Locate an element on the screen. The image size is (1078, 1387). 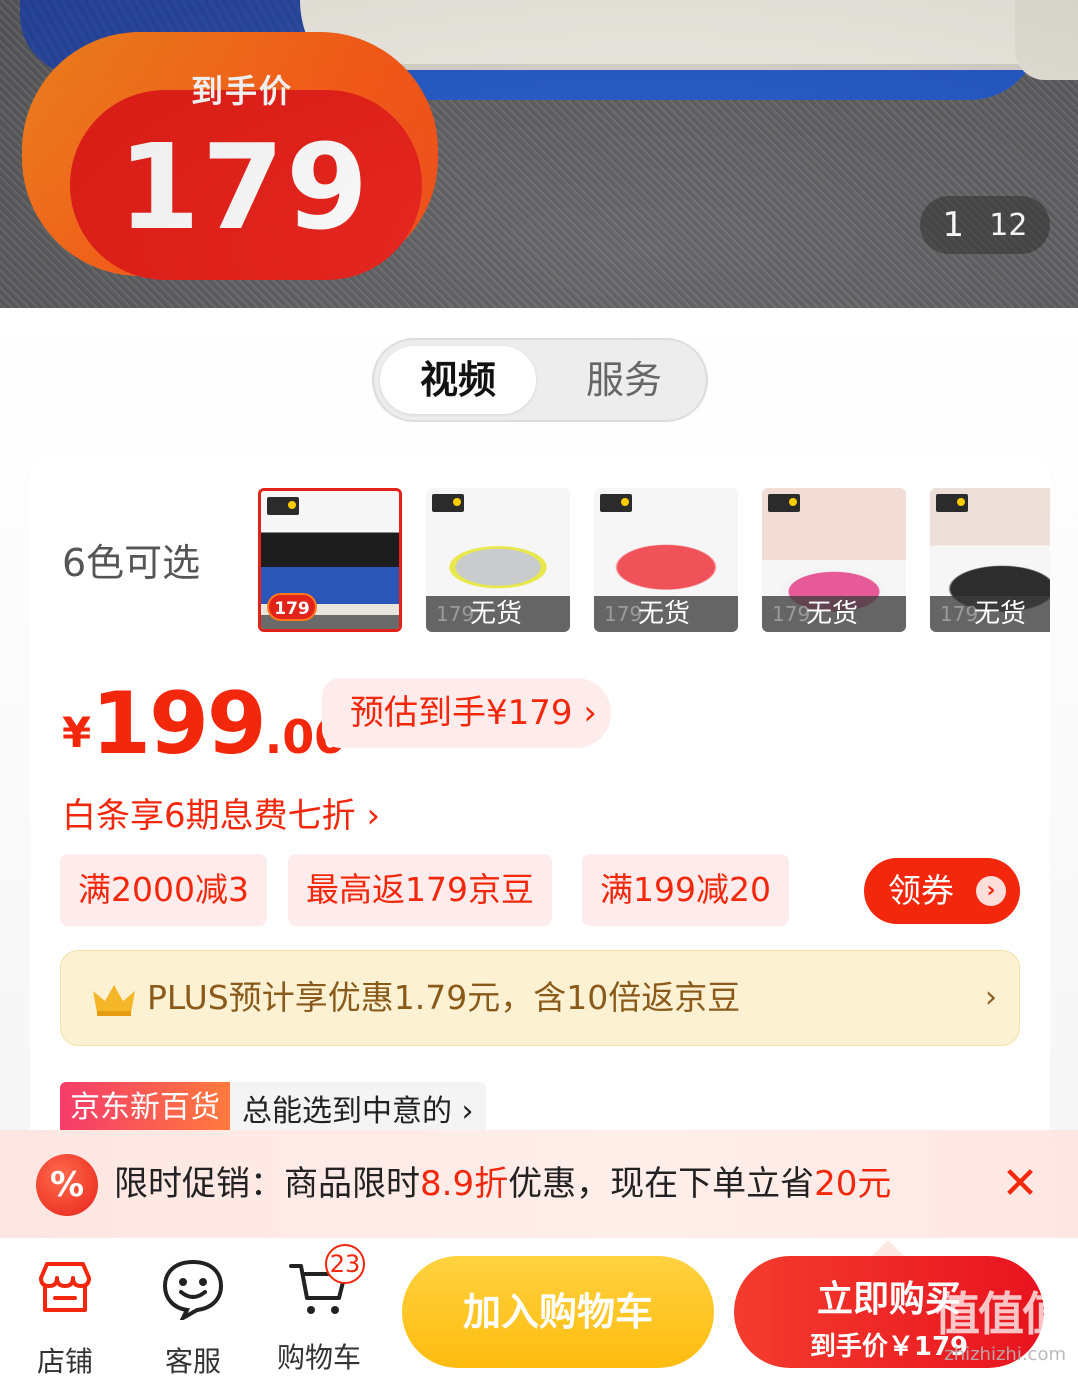
color-swatch-red: 179 无货 is located at coordinates (666, 560).